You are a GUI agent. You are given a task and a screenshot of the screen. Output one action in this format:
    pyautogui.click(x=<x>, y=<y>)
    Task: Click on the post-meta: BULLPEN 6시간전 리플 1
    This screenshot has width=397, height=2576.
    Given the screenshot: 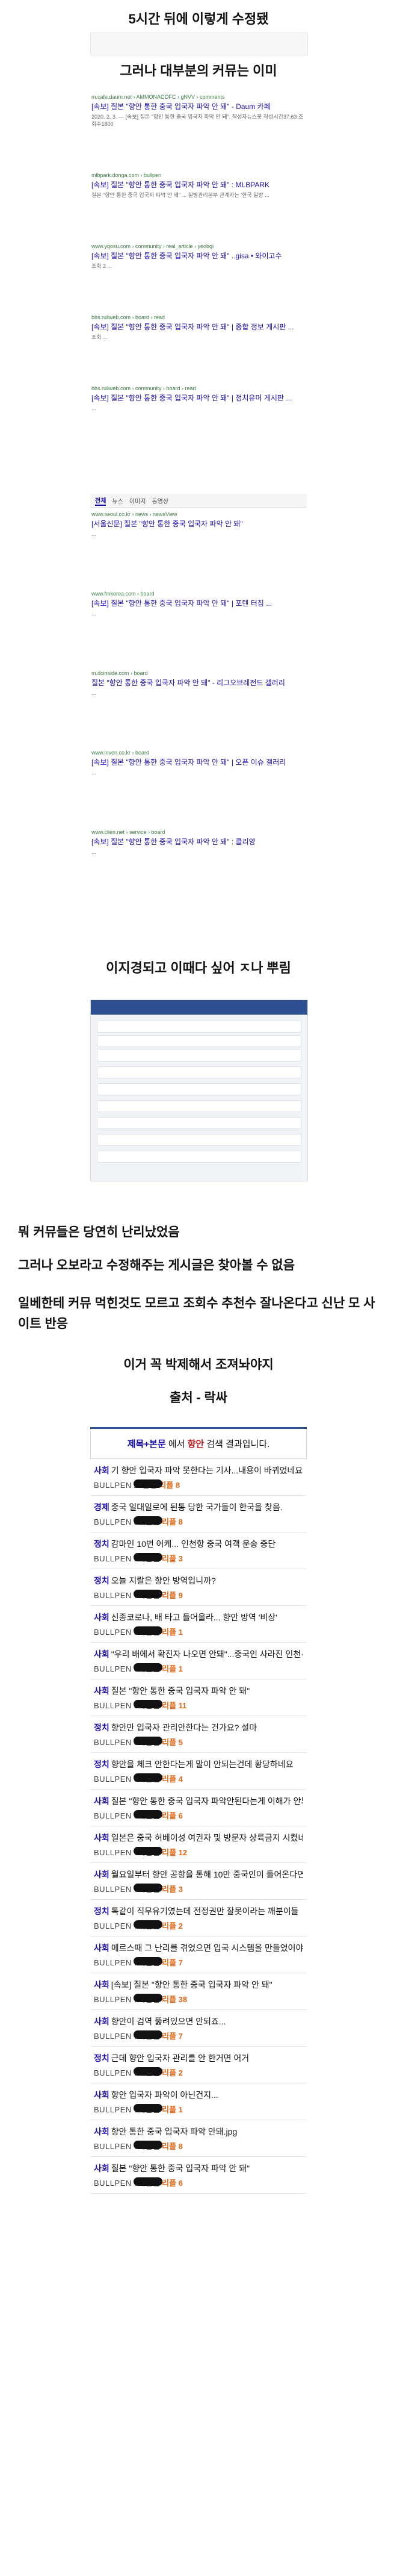 What is the action you would take?
    pyautogui.click(x=198, y=1668)
    